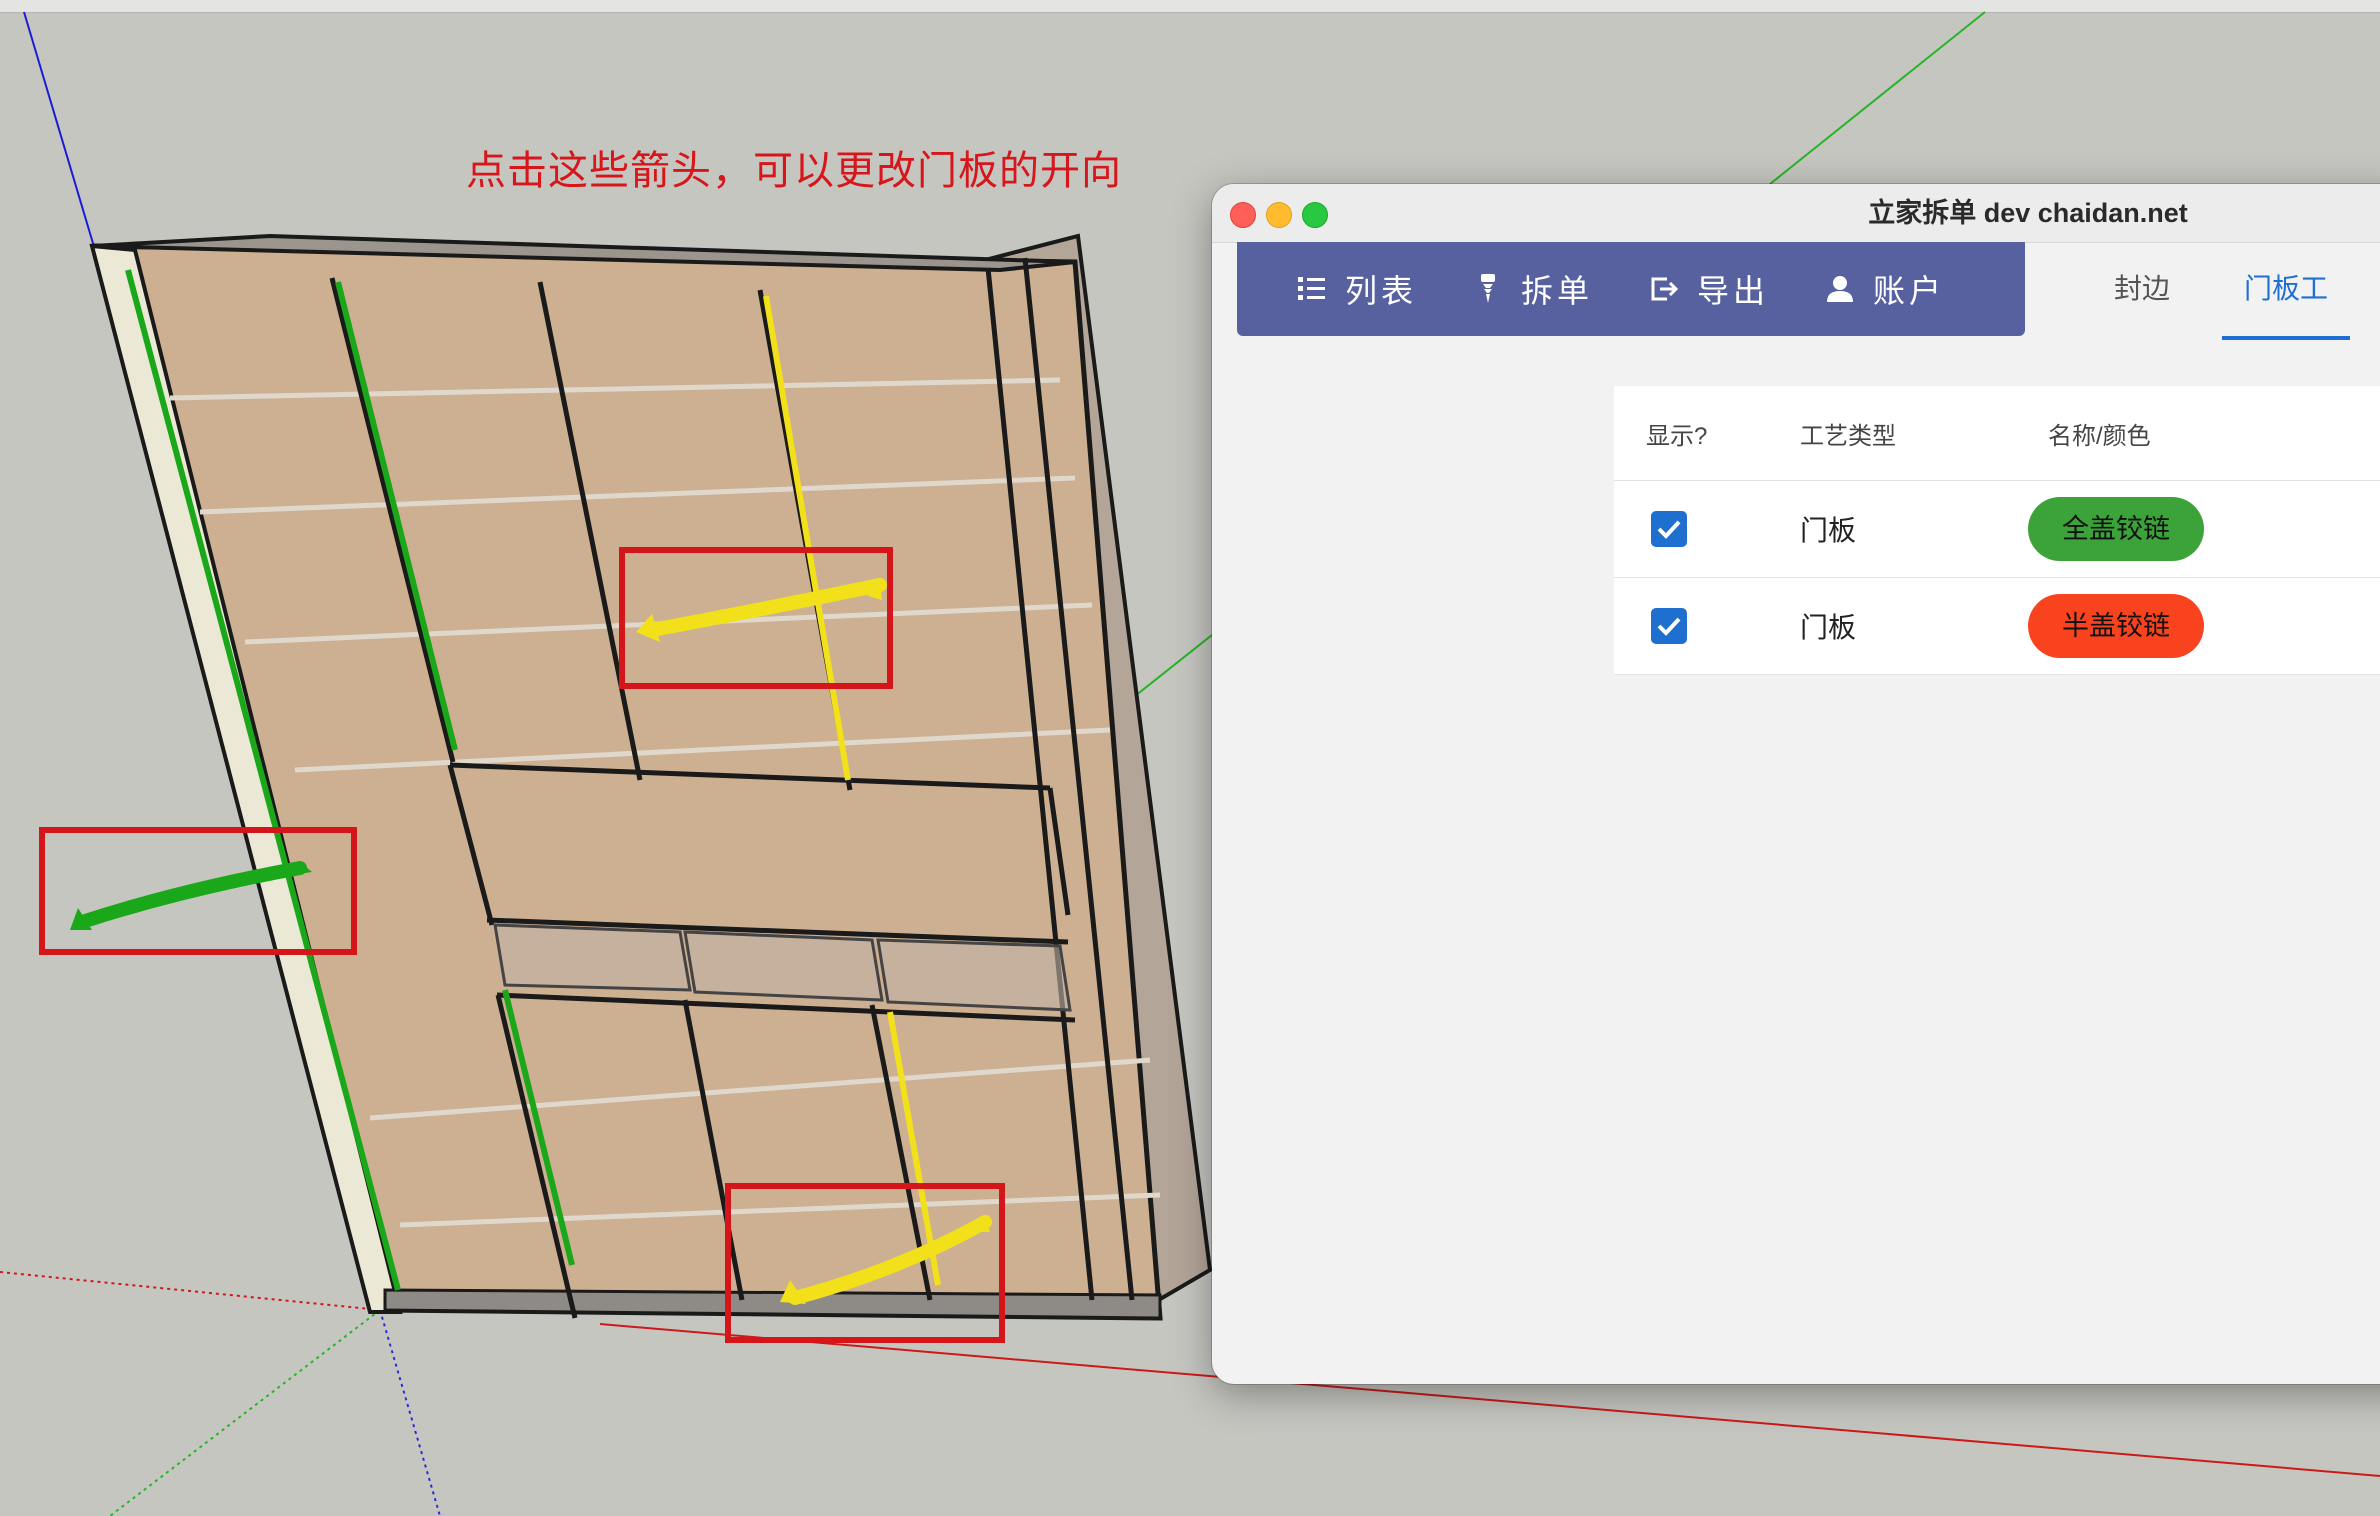 Image resolution: width=2380 pixels, height=1516 pixels. What do you see at coordinates (245, 1412) in the screenshot?
I see `green-axis-dotted` at bounding box center [245, 1412].